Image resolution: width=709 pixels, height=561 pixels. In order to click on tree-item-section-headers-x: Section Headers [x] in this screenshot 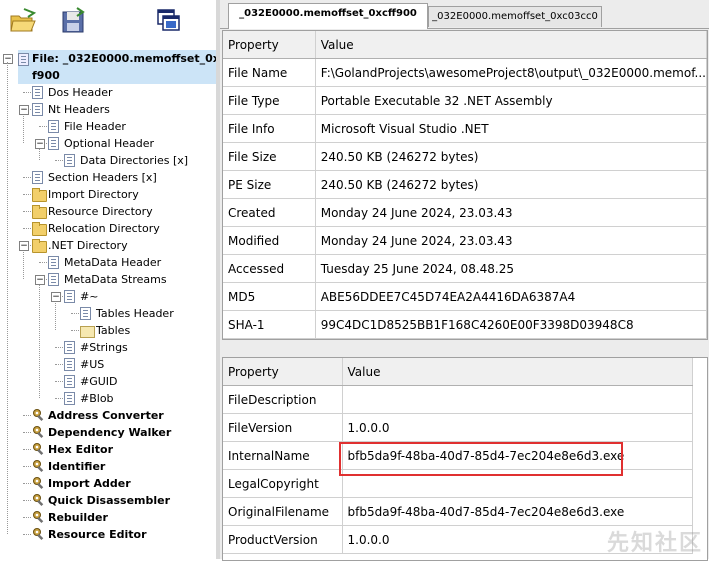, I will do `click(108, 177)`.